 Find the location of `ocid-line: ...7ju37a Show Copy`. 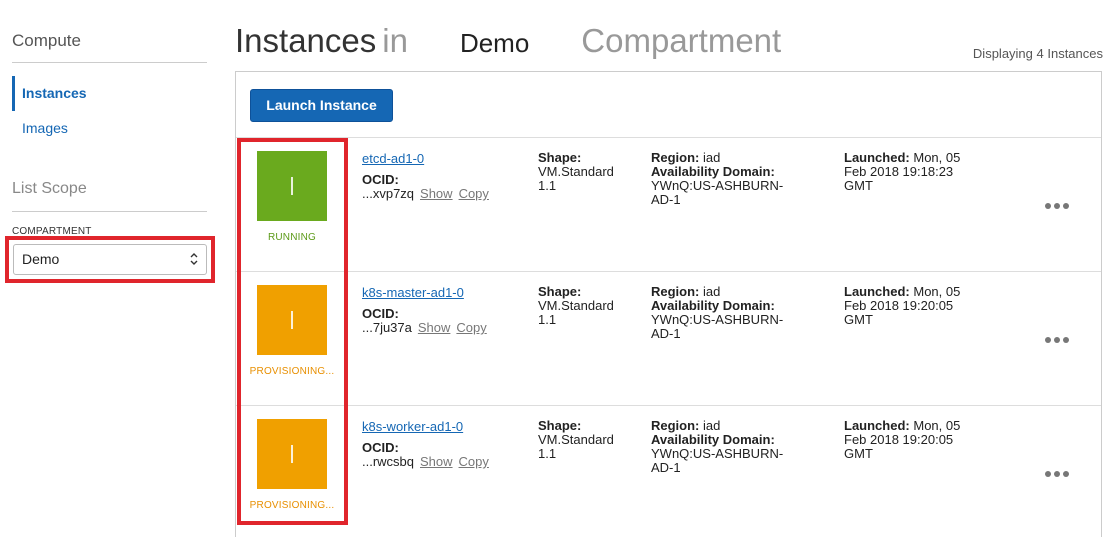

ocid-line: ...7ju37a Show Copy is located at coordinates (424, 327).